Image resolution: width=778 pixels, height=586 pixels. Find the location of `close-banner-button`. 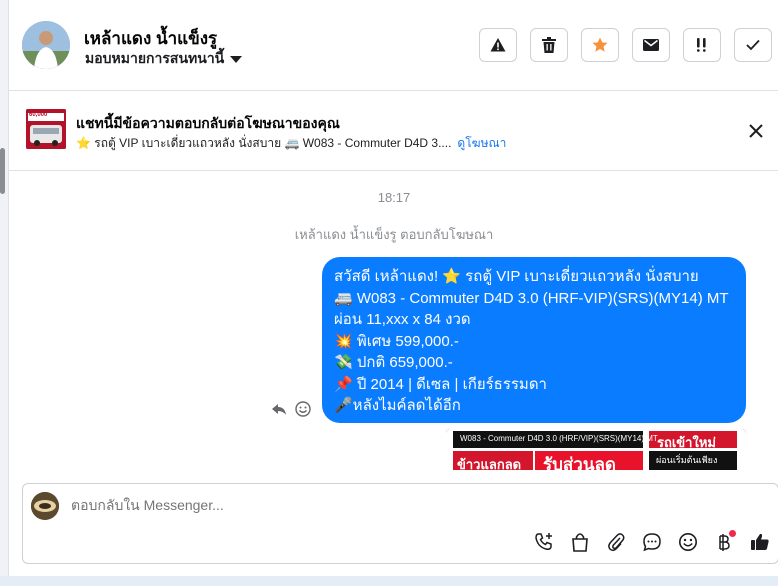

close-banner-button is located at coordinates (756, 131).